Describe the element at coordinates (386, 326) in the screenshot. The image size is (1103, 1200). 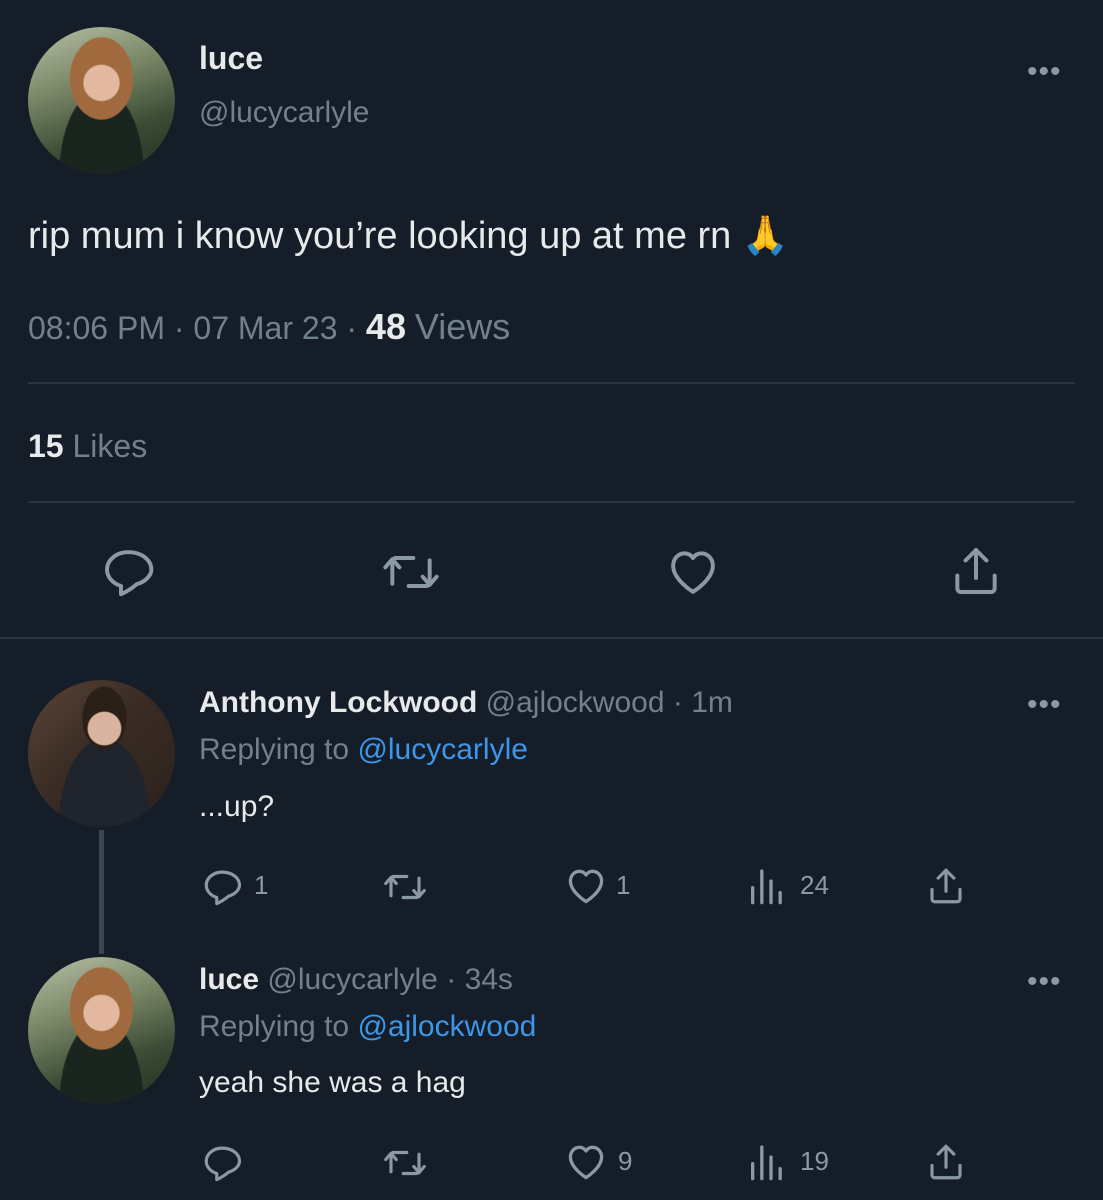
I see `views-count: 48` at that location.